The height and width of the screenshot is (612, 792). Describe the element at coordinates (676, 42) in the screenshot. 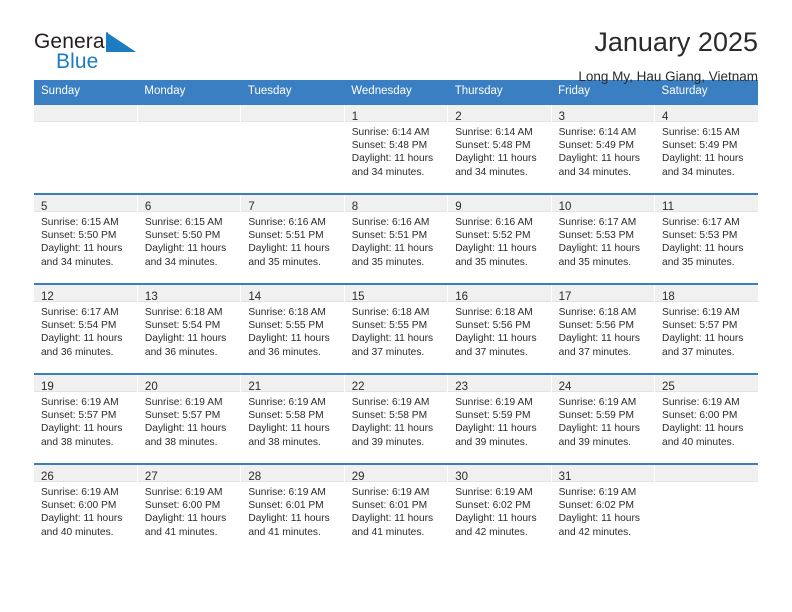

I see `page-title: January 2025` at that location.